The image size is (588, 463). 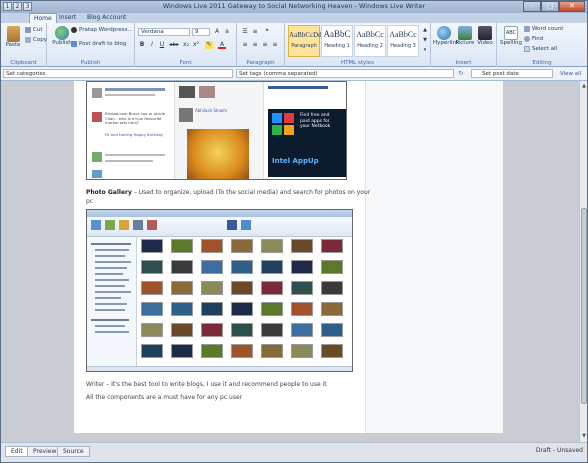 I want to click on justify-icon: ≡, so click(x=275, y=45).